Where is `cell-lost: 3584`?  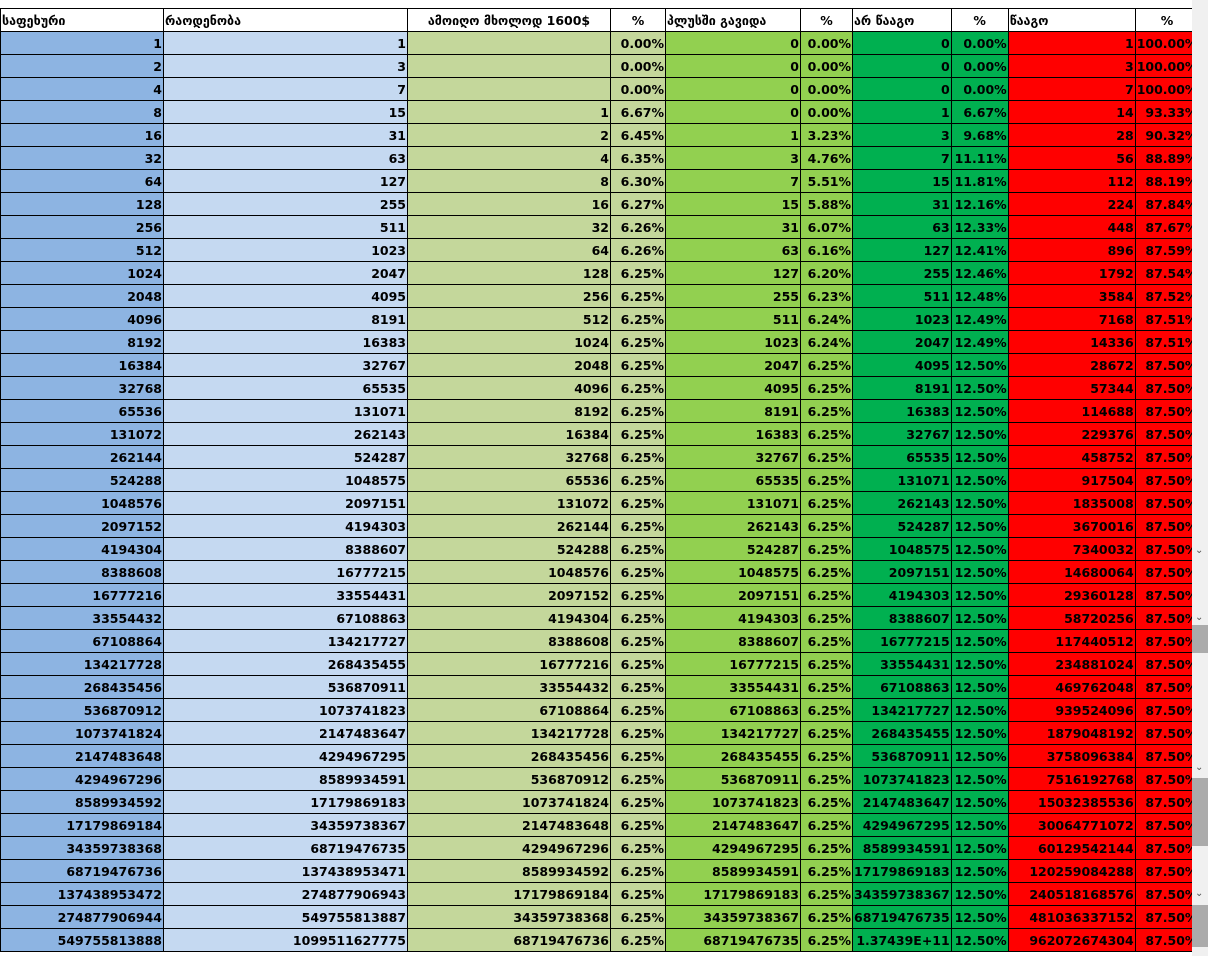
cell-lost: 3584 is located at coordinates (1071, 296).